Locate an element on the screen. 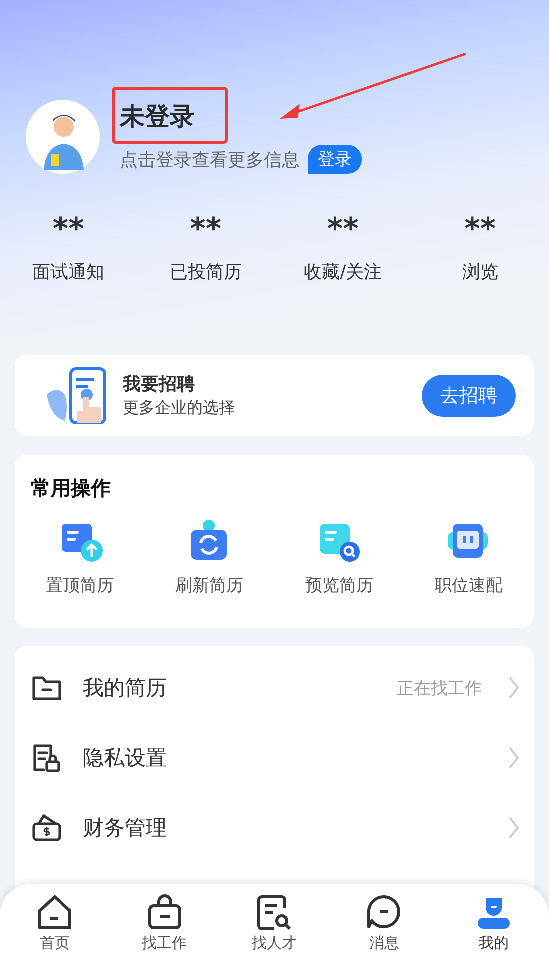 Image resolution: width=549 pixels, height=970 pixels. menu-item: 隐私设置 is located at coordinates (274, 758).